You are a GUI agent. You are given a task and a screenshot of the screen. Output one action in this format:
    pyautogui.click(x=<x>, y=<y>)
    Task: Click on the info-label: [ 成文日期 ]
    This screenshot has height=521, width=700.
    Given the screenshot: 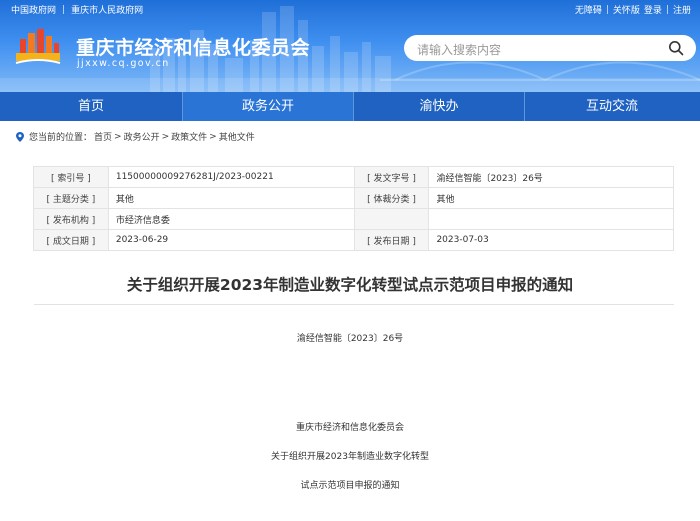 What is the action you would take?
    pyautogui.click(x=71, y=240)
    